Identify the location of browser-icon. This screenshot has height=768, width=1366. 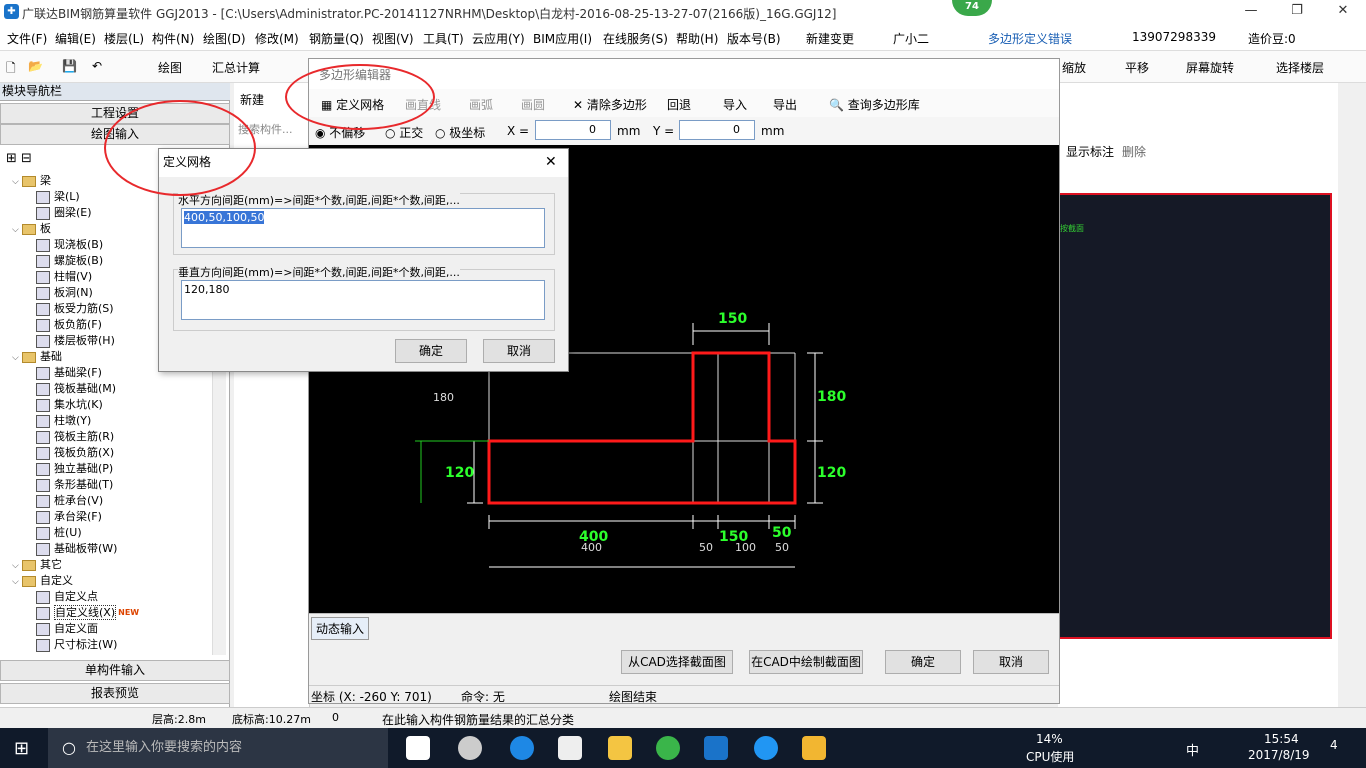
(668, 748).